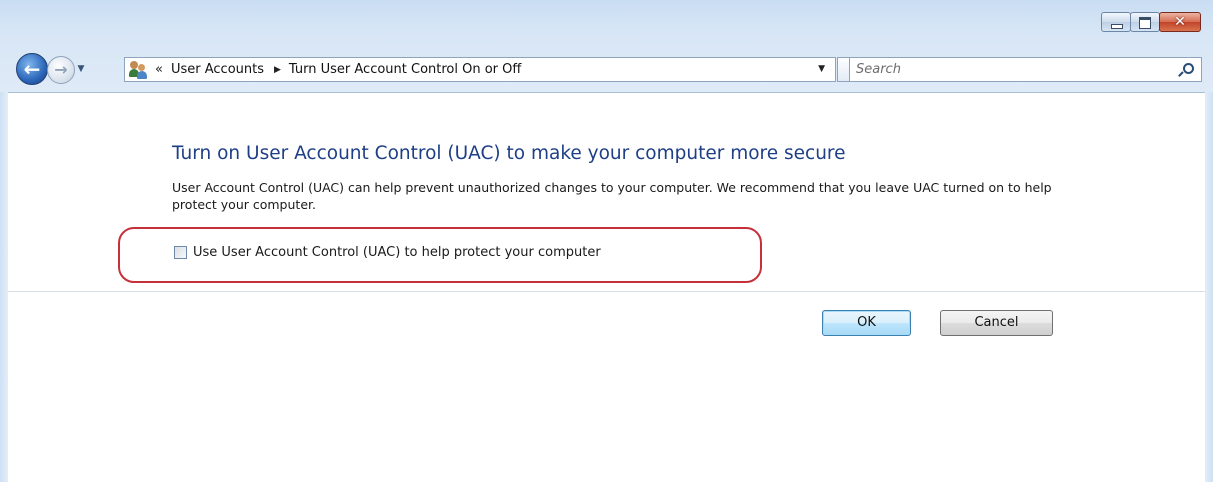 The height and width of the screenshot is (483, 1213). I want to click on forward-button: →, so click(61, 70).